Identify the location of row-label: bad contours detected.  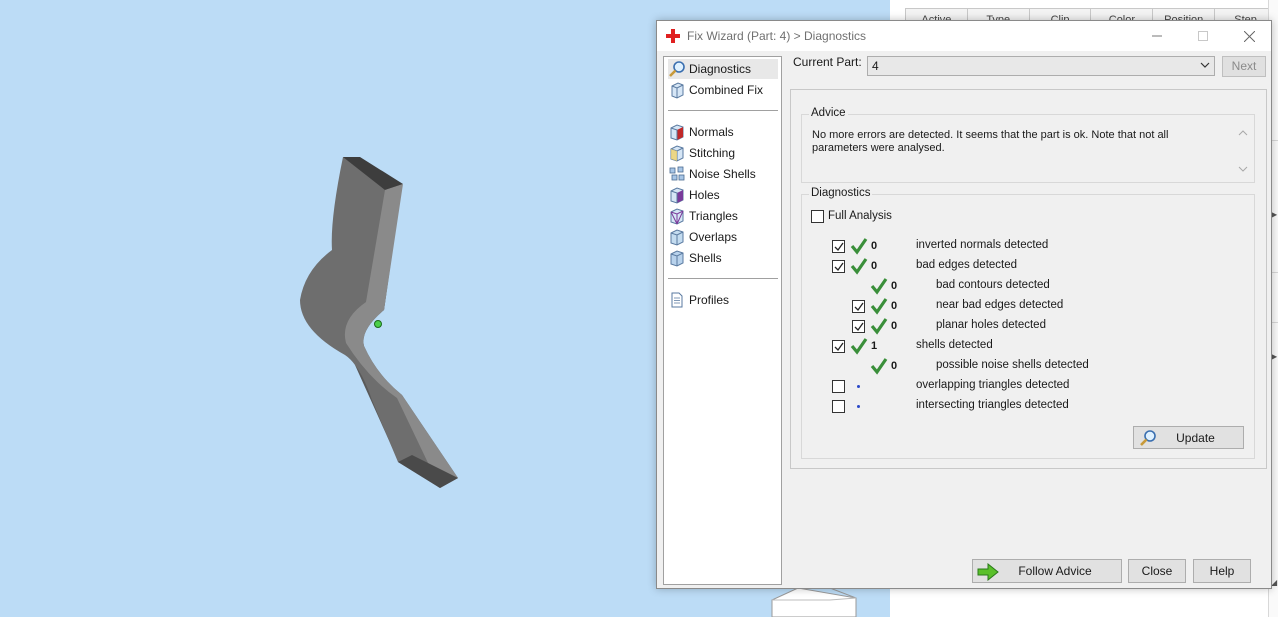
(993, 285).